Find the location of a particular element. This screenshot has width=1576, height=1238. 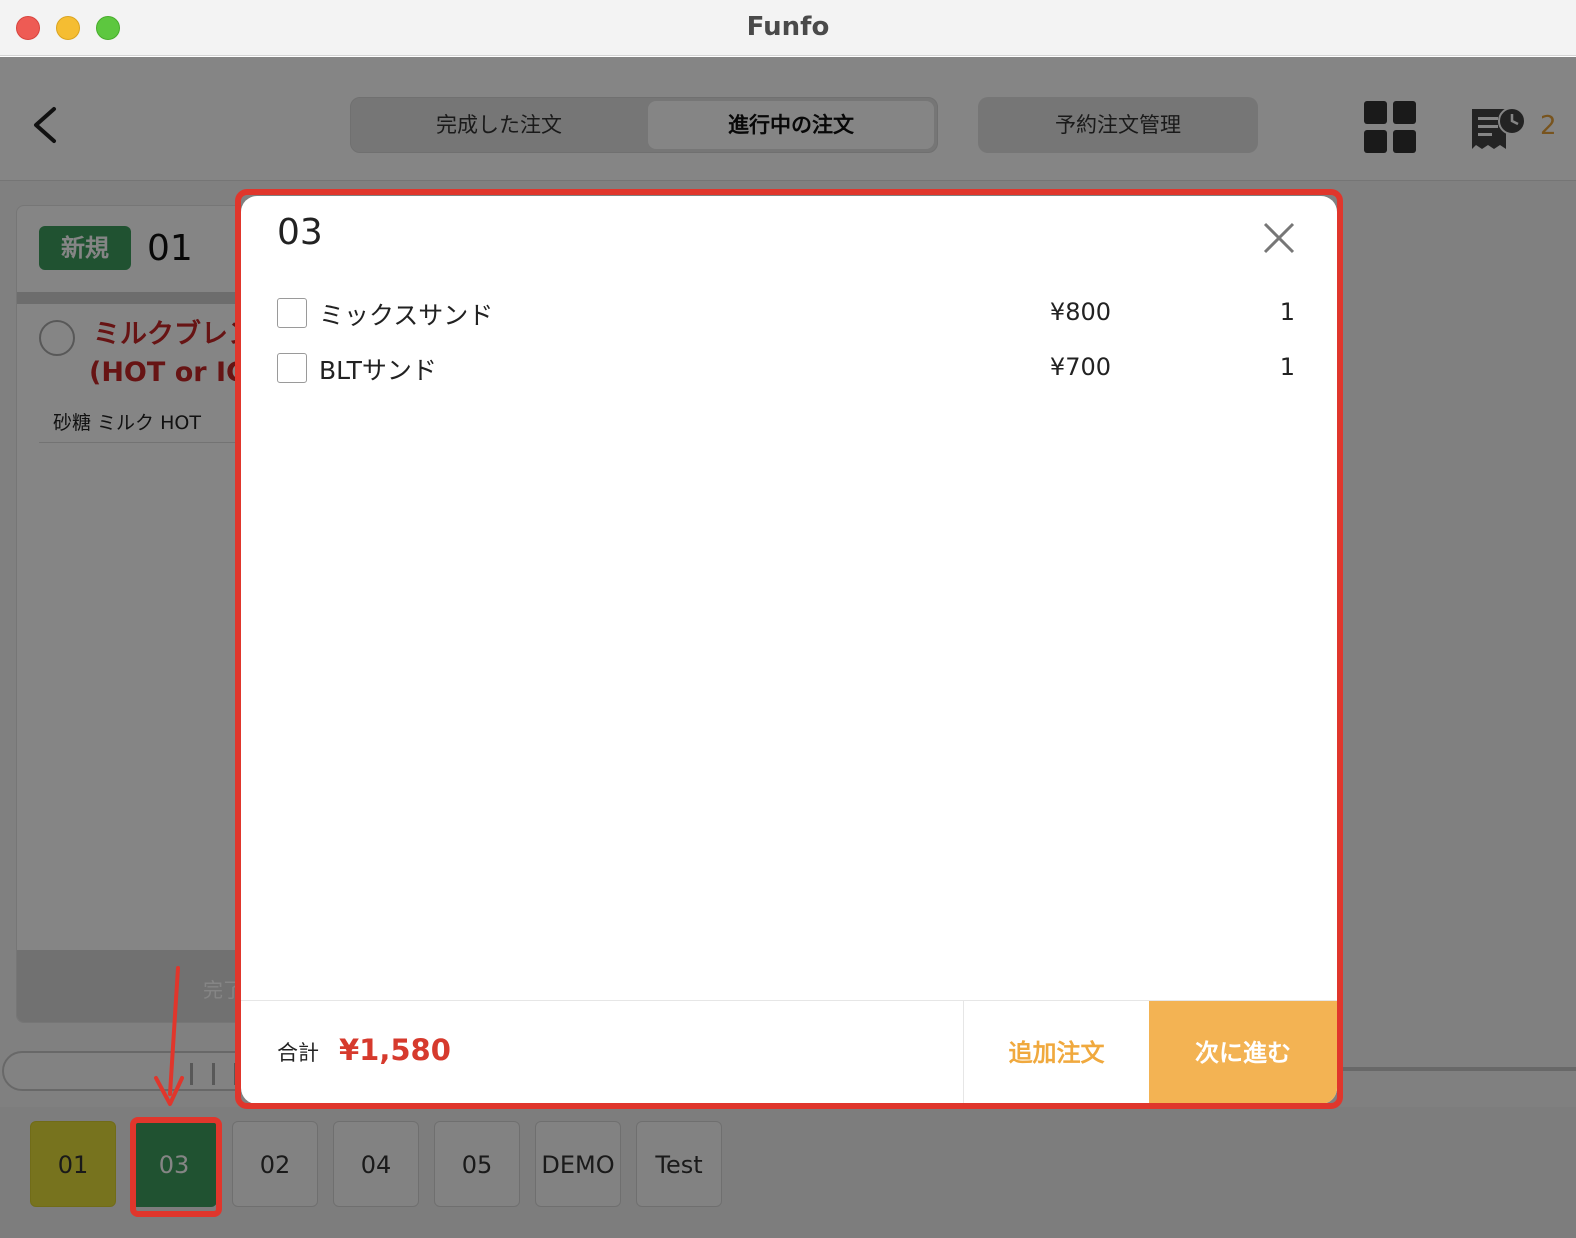

next-step-button: 次に進む is located at coordinates (1243, 1052).